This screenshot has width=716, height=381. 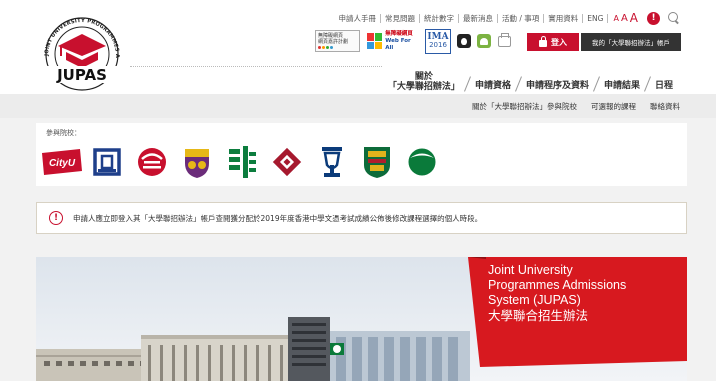 I want to click on my-account-button: 我的「大學聯招辦法」帳戶, so click(x=631, y=42).